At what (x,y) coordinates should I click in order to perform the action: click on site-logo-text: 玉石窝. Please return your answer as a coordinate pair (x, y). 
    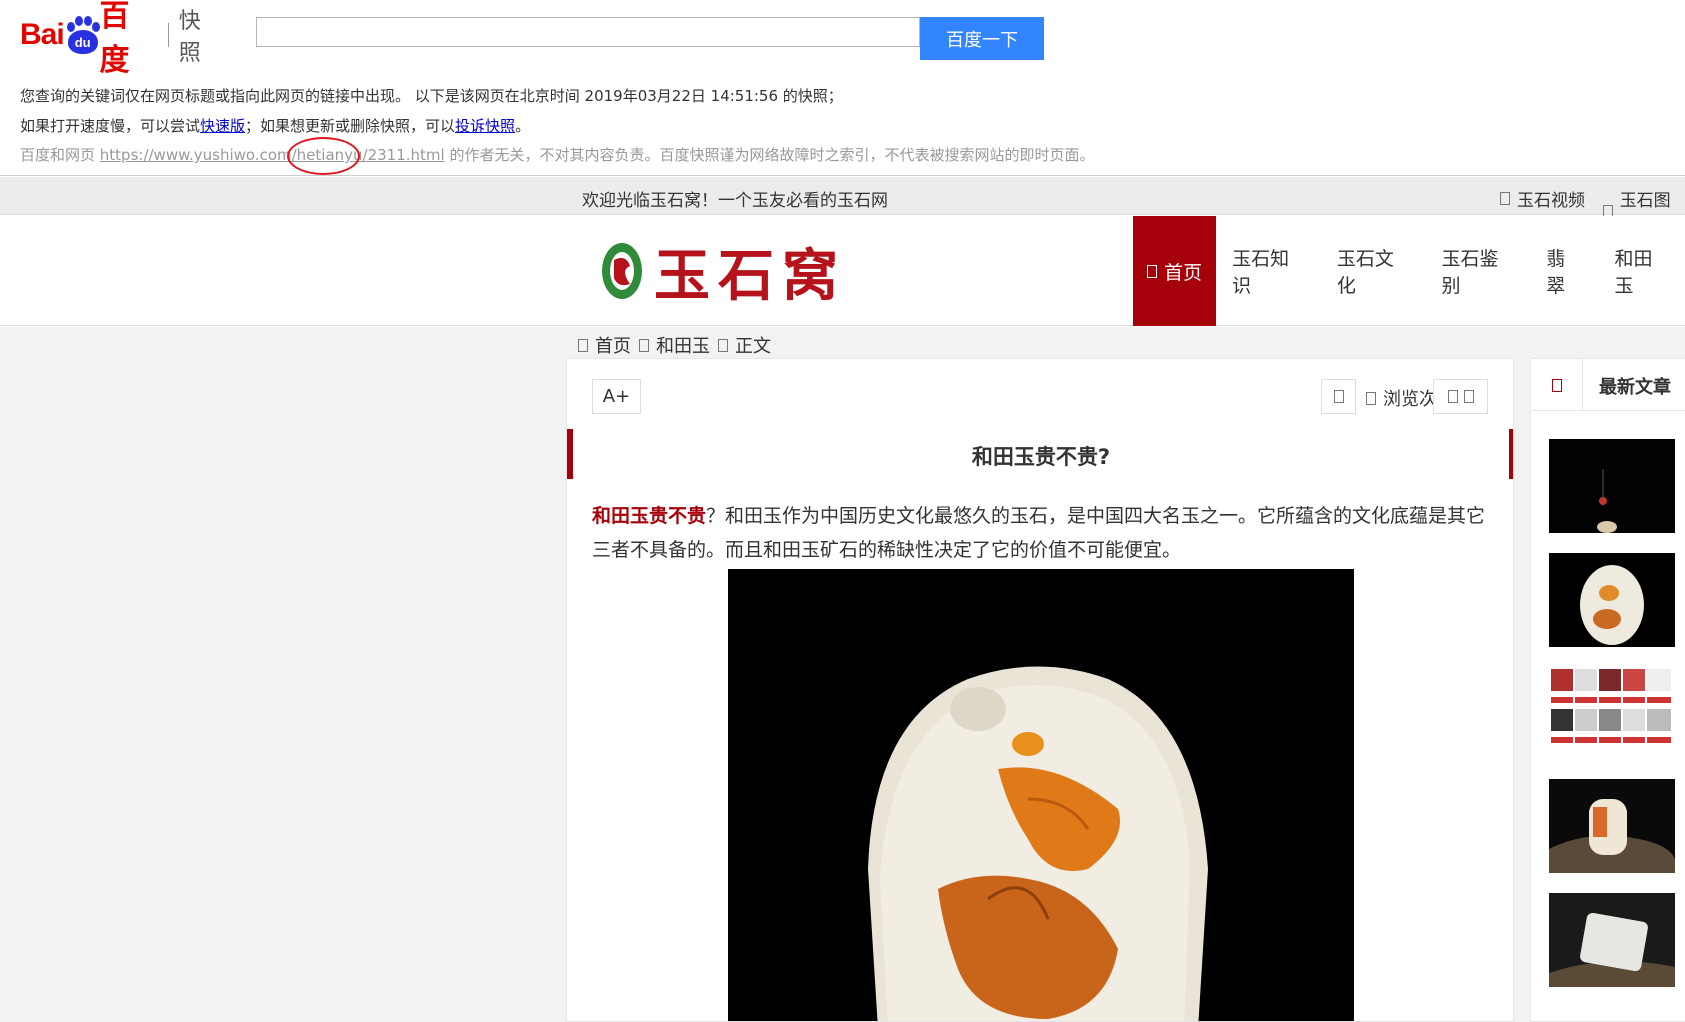
    Looking at the image, I should click on (750, 275).